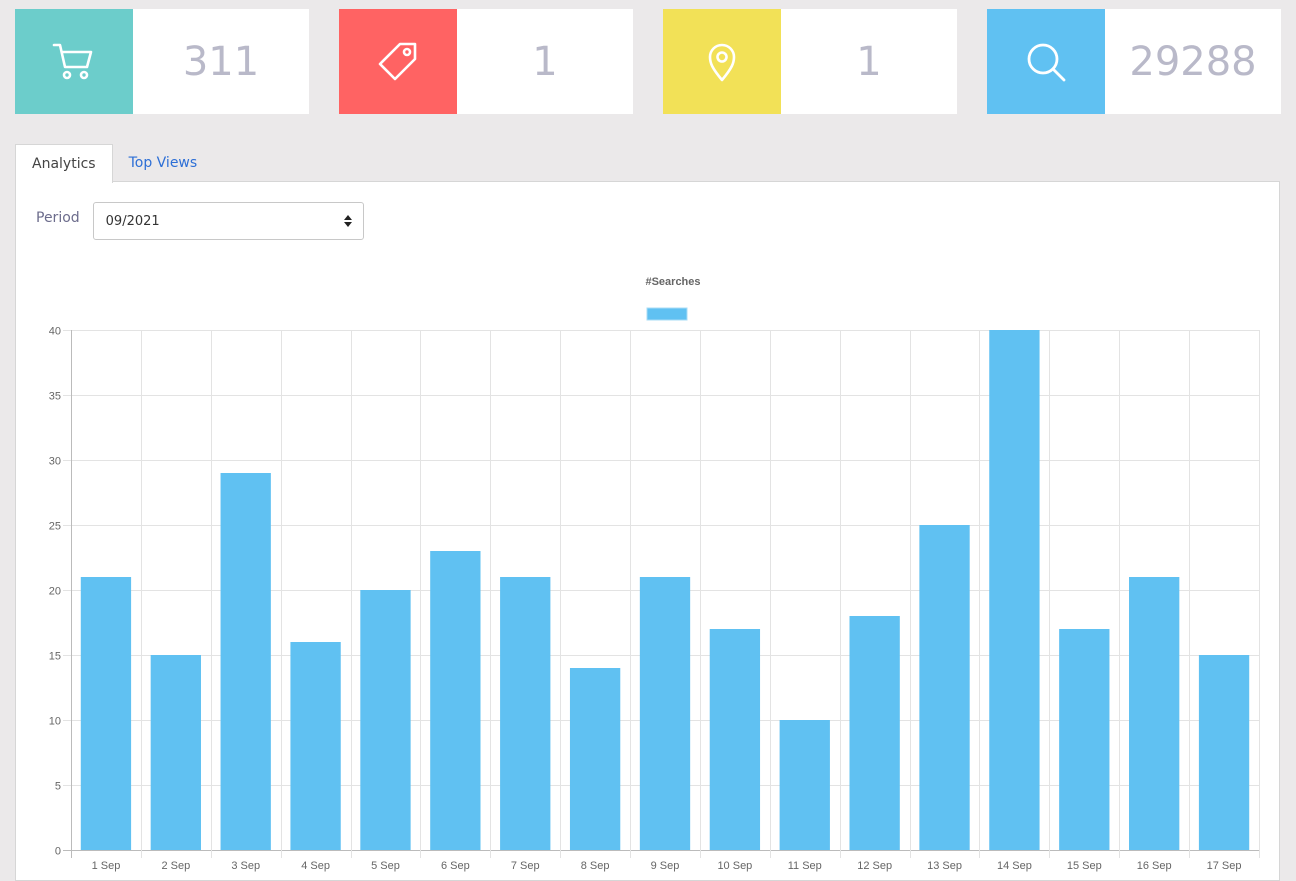  What do you see at coordinates (221, 61) in the screenshot?
I see `stat-value-products: 311` at bounding box center [221, 61].